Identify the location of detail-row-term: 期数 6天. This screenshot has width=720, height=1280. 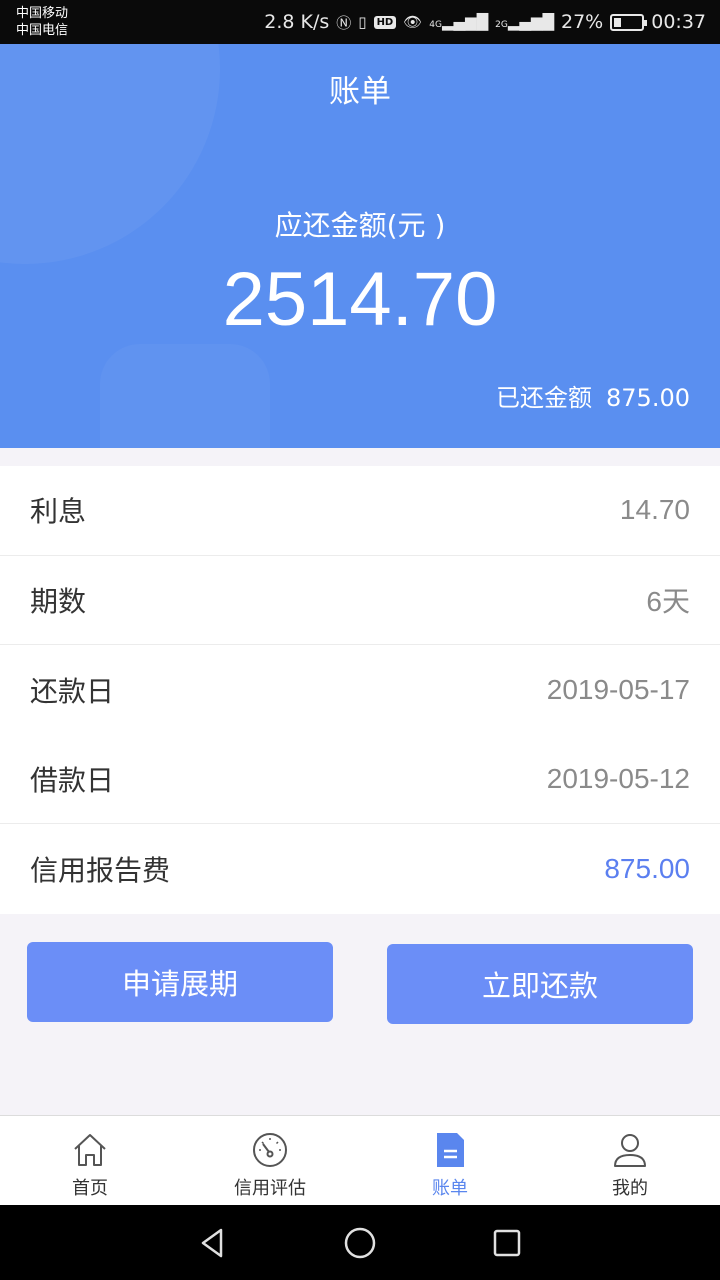
(360, 601).